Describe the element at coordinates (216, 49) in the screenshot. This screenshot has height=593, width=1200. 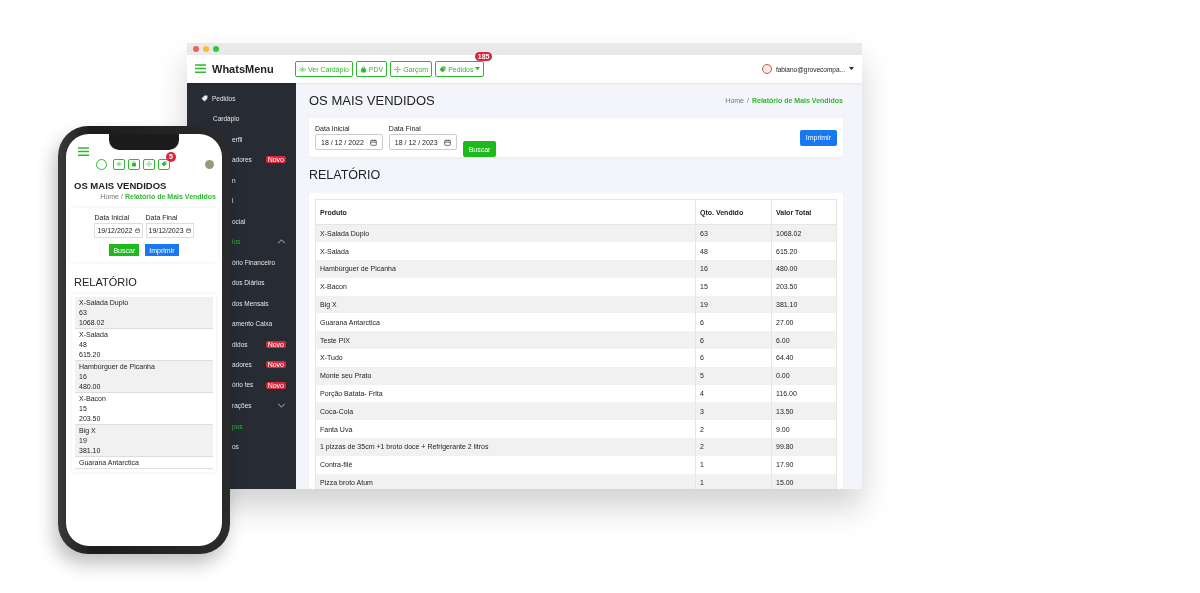
I see `window-maximize-button` at that location.